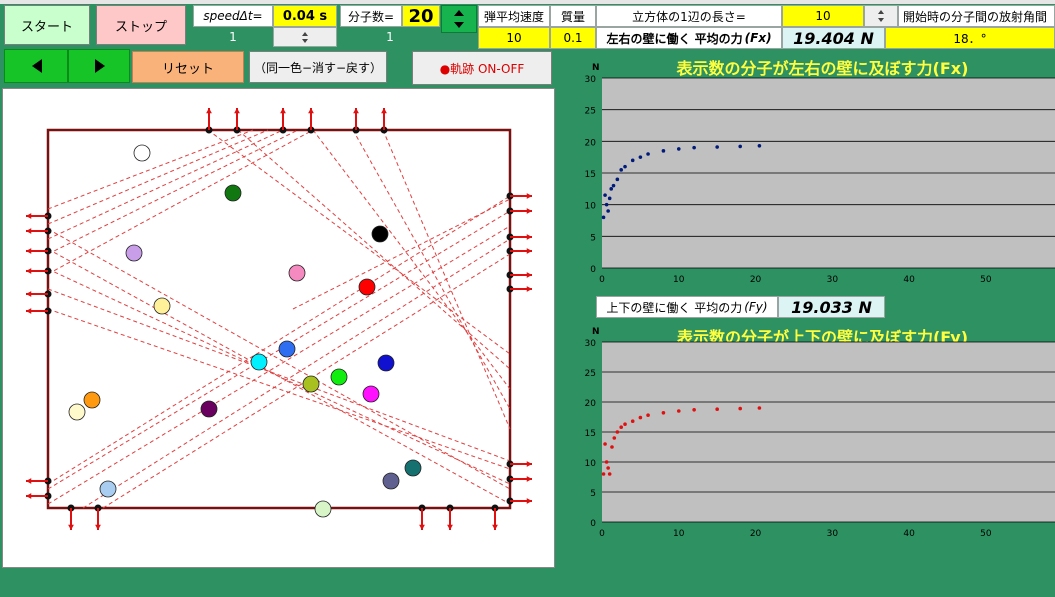 Image resolution: width=1055 pixels, height=597 pixels. I want to click on cube-spinner, so click(881, 16).